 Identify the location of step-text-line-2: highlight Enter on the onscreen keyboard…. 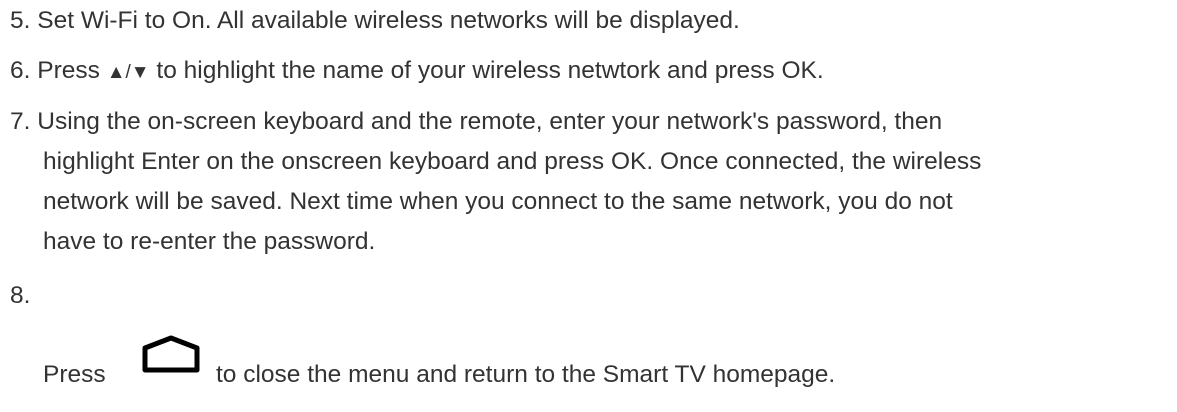
(512, 161).